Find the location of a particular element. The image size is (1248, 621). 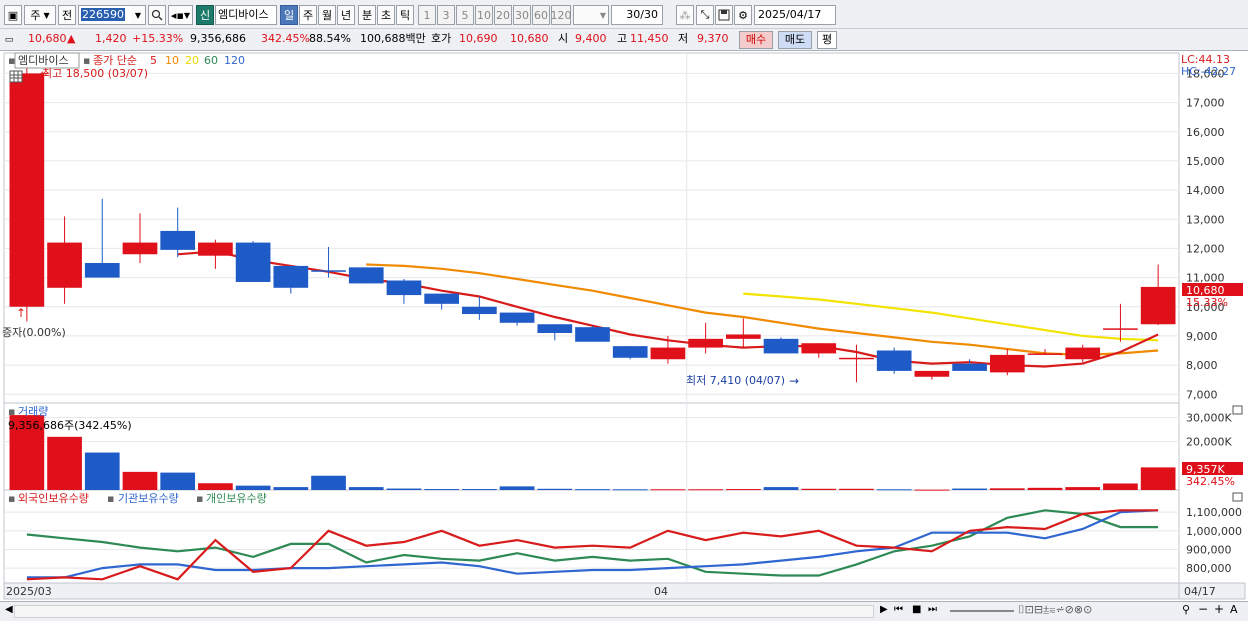

date-input: 2025/04/17 is located at coordinates (795, 15).